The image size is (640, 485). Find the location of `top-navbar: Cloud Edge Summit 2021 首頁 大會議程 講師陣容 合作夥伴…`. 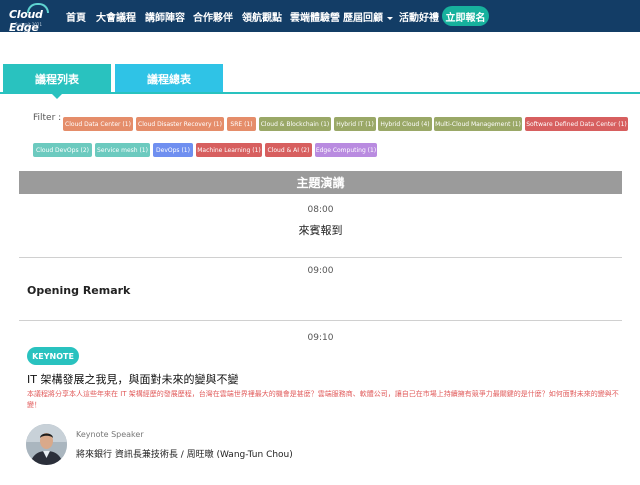

top-navbar: Cloud Edge Summit 2021 首頁 大會議程 講師陣容 合作夥伴… is located at coordinates (320, 17).